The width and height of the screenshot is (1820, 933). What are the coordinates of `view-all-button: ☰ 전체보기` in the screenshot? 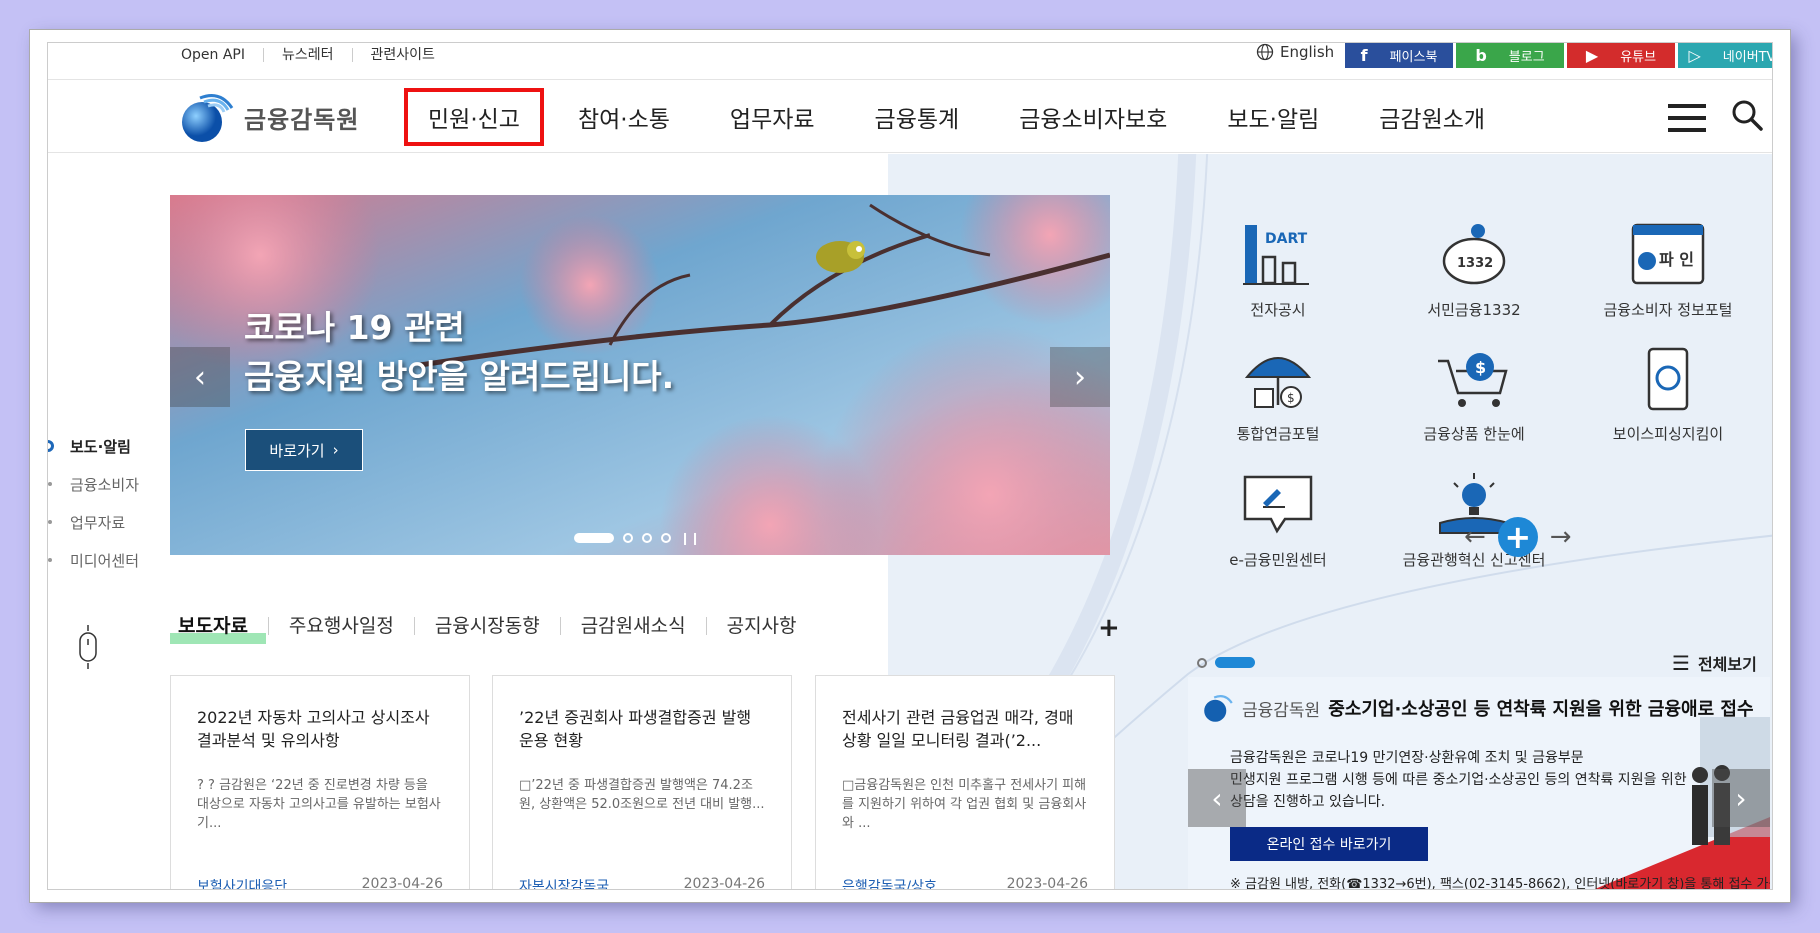 It's located at (1714, 663).